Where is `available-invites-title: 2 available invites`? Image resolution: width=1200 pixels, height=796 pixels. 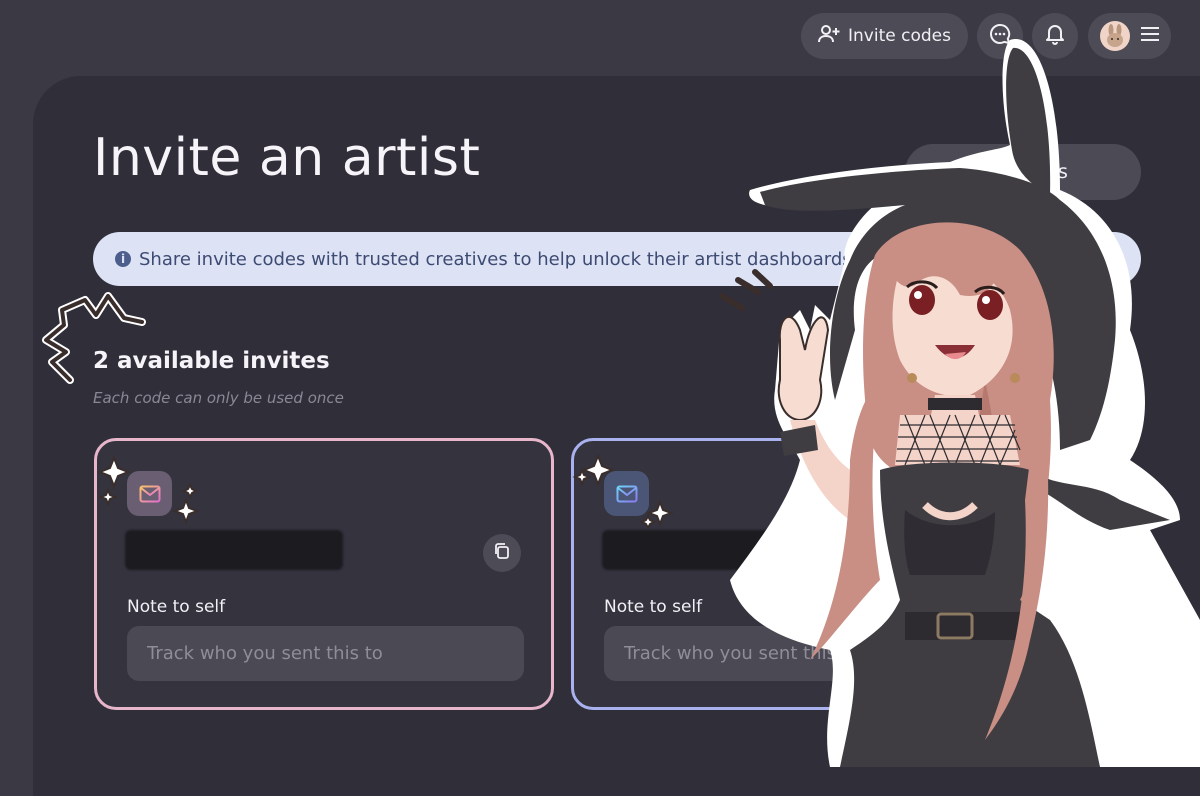 available-invites-title: 2 available invites is located at coordinates (211, 361).